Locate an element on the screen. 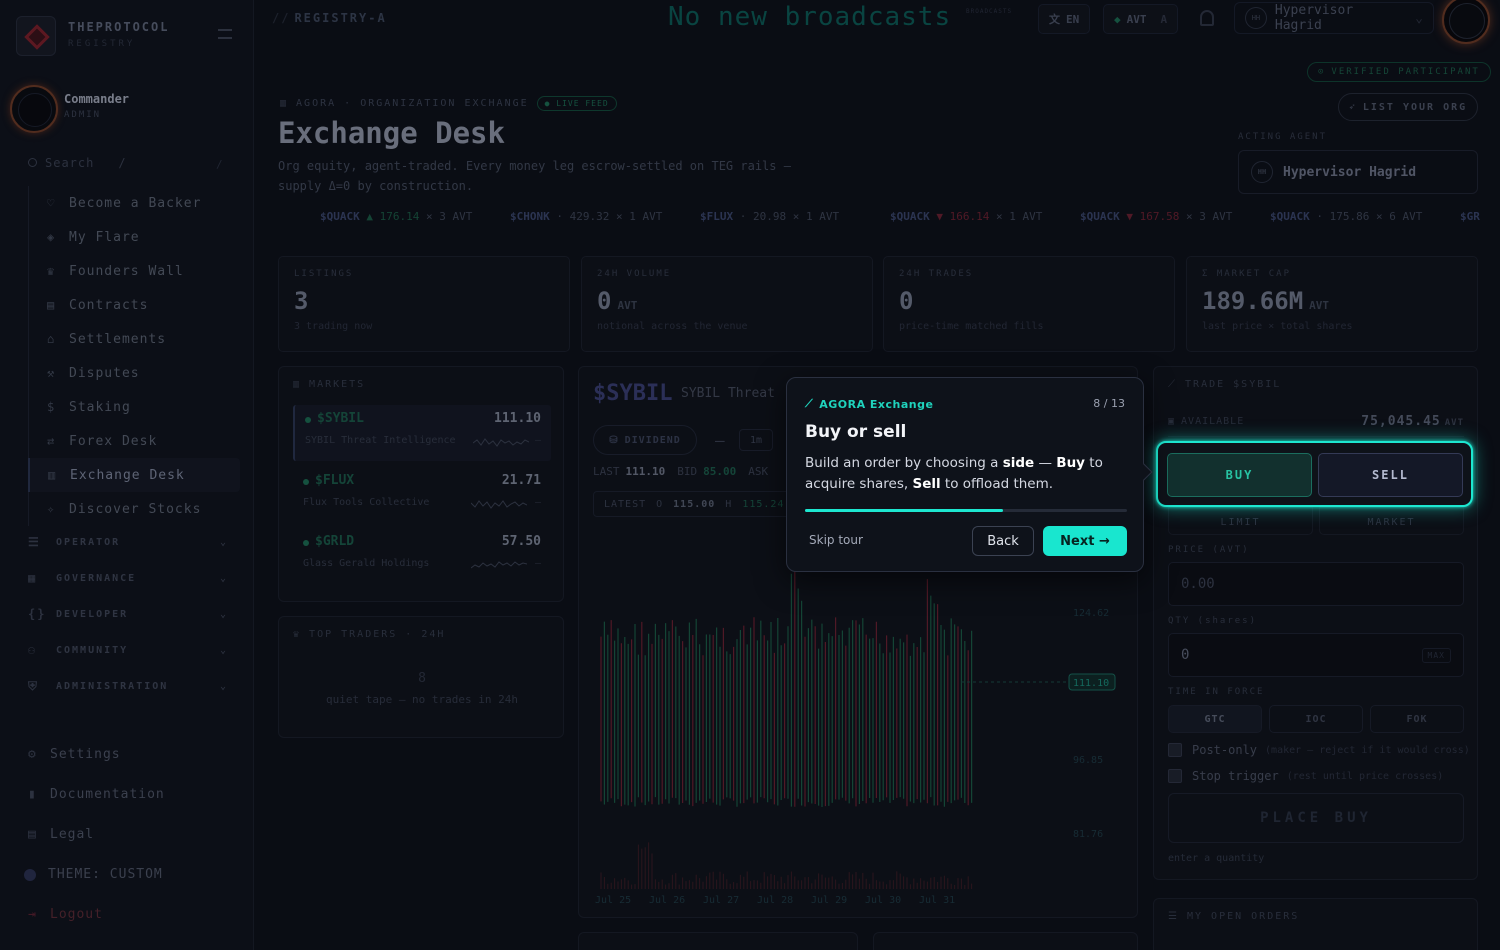  max-button: MAX is located at coordinates (1436, 655).